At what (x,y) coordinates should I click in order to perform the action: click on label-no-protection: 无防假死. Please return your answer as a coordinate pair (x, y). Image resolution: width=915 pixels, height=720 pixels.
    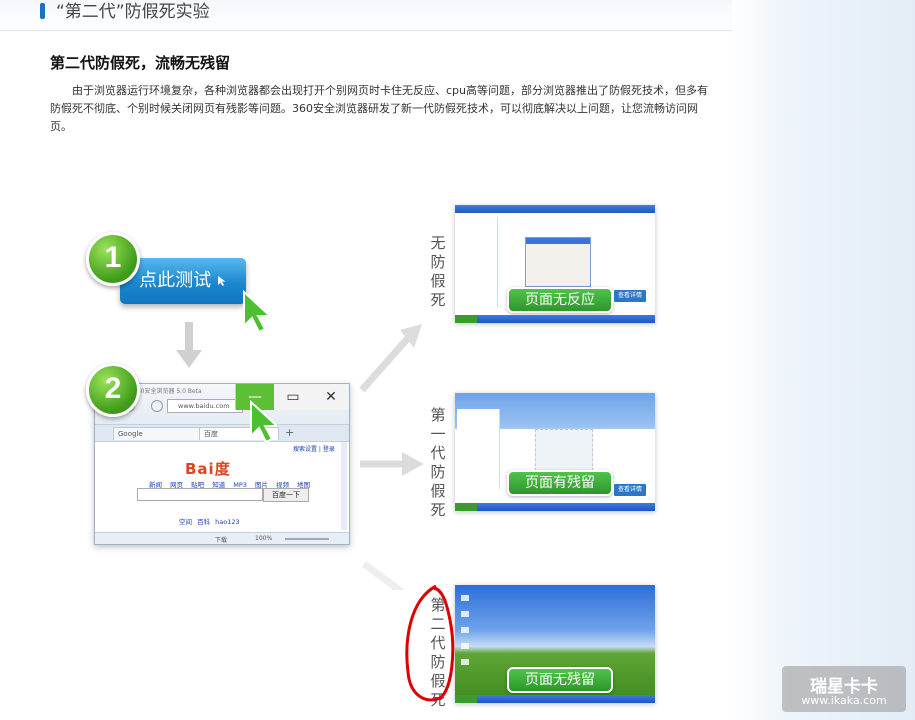
    Looking at the image, I should click on (438, 271).